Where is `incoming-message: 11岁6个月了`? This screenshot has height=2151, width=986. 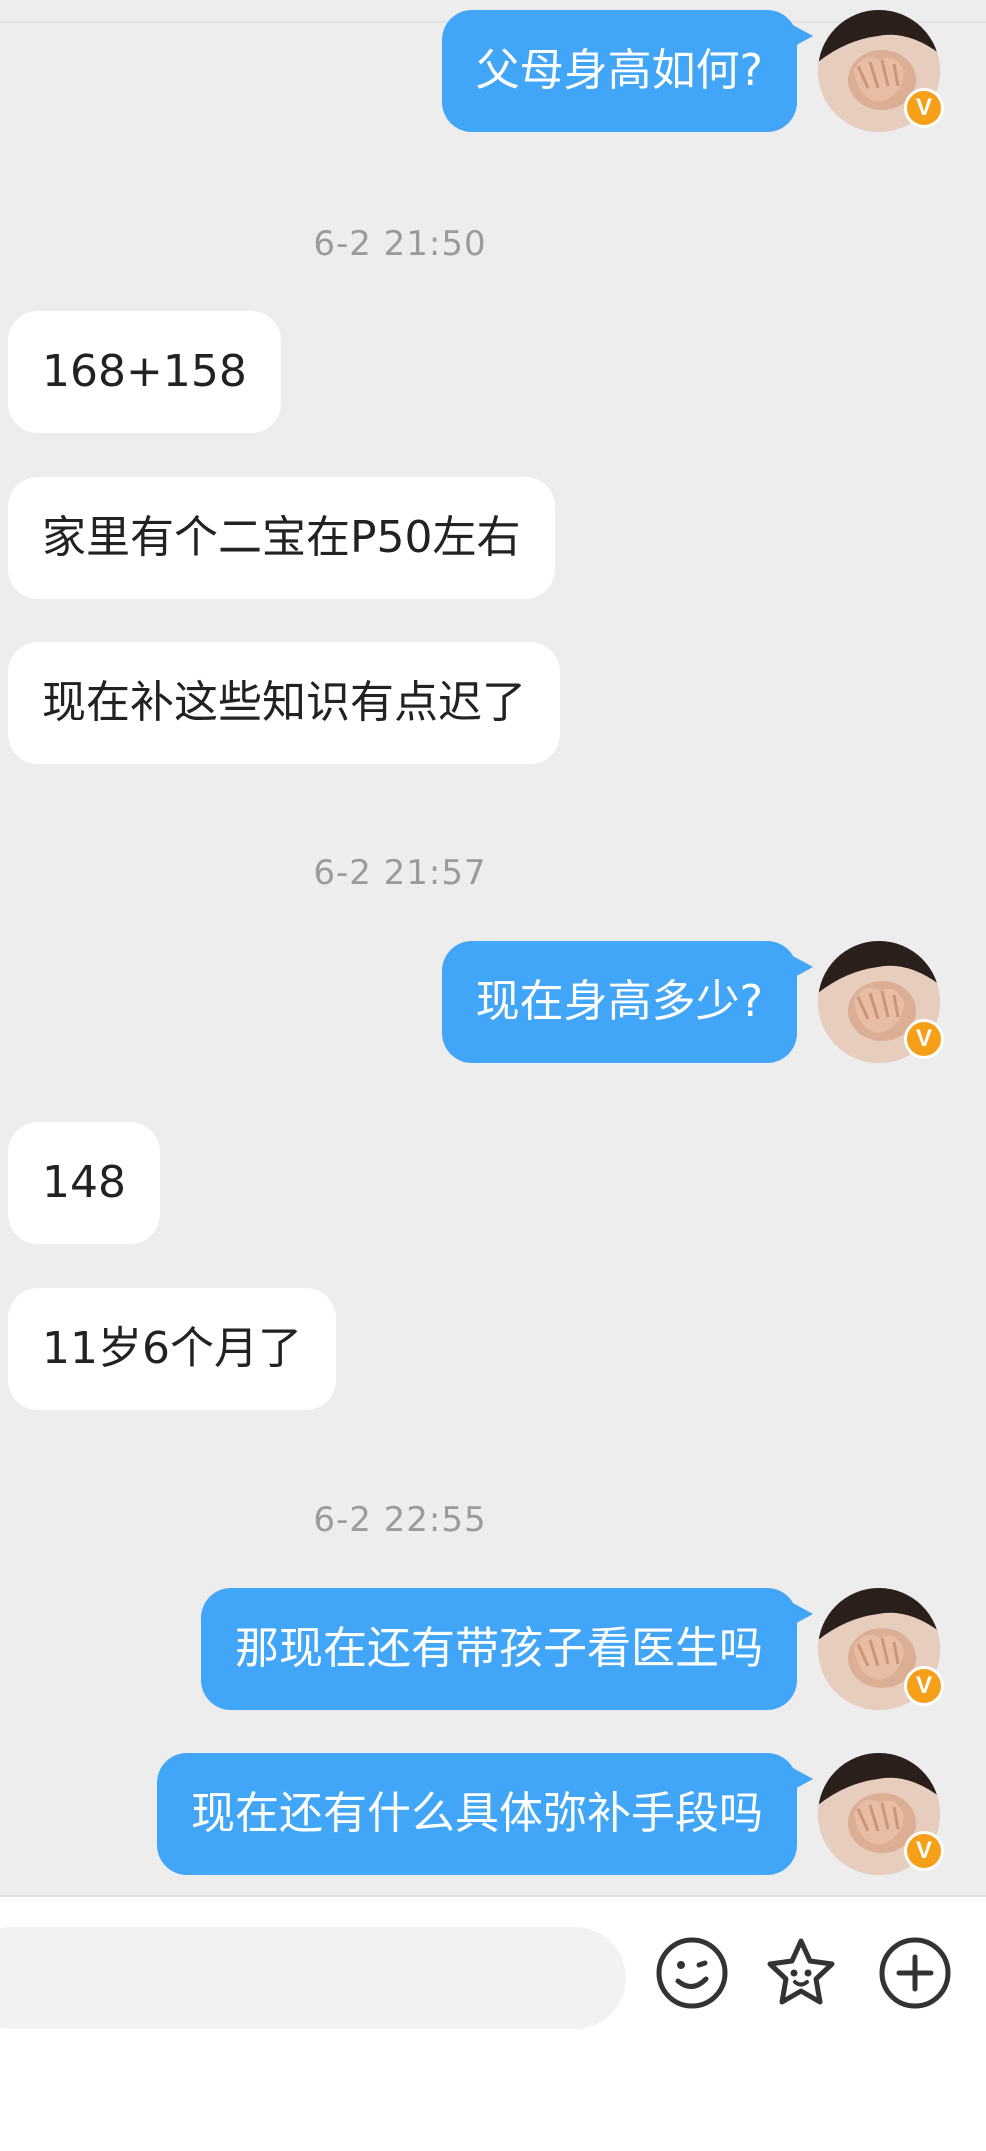
incoming-message: 11岁6个月了 is located at coordinates (172, 1349).